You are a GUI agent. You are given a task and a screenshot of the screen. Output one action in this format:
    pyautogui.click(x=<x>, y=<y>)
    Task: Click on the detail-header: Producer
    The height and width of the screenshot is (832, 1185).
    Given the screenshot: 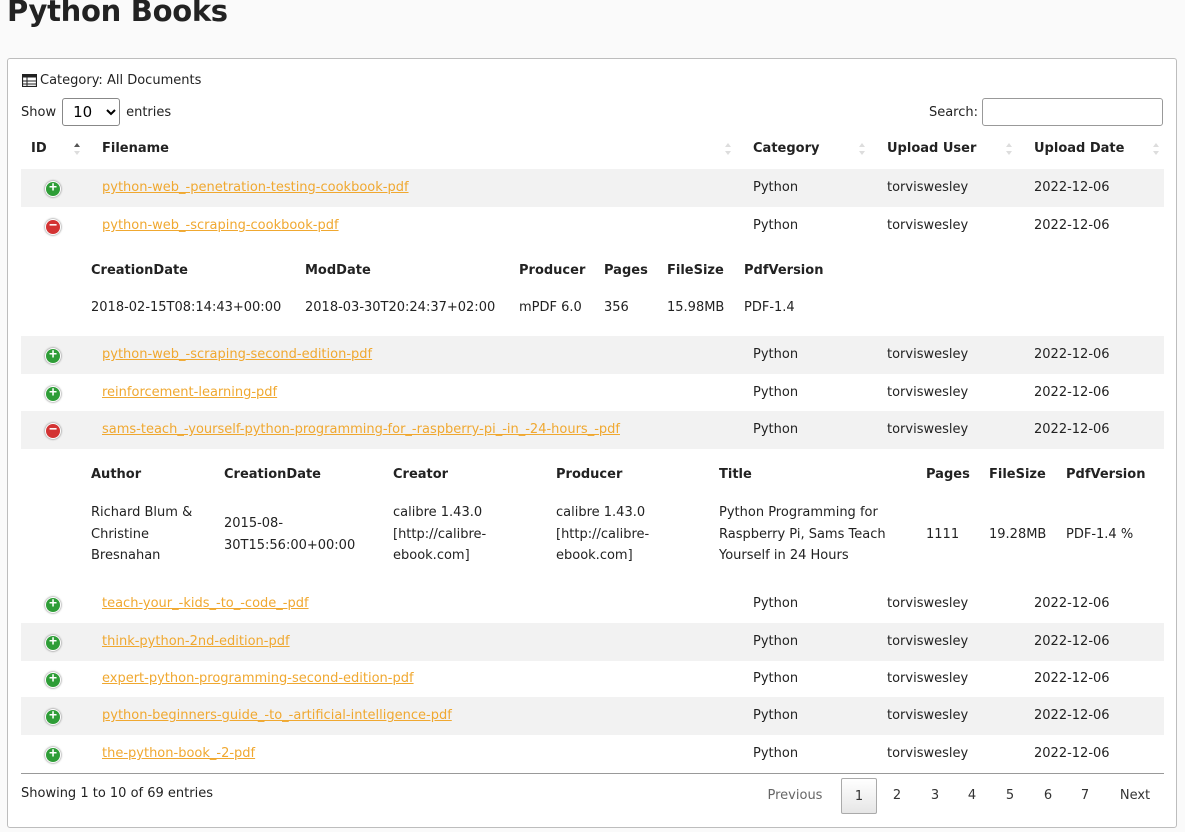 What is the action you would take?
    pyautogui.click(x=552, y=270)
    